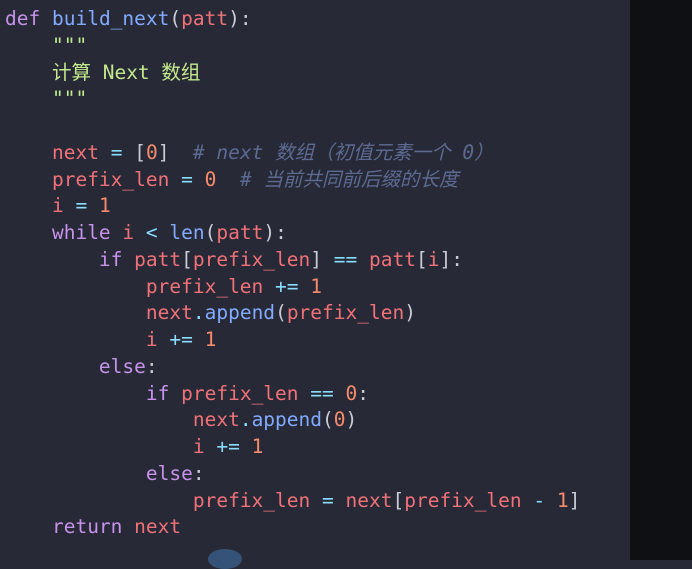 The width and height of the screenshot is (692, 569). I want to click on code-token: ), so click(410, 313).